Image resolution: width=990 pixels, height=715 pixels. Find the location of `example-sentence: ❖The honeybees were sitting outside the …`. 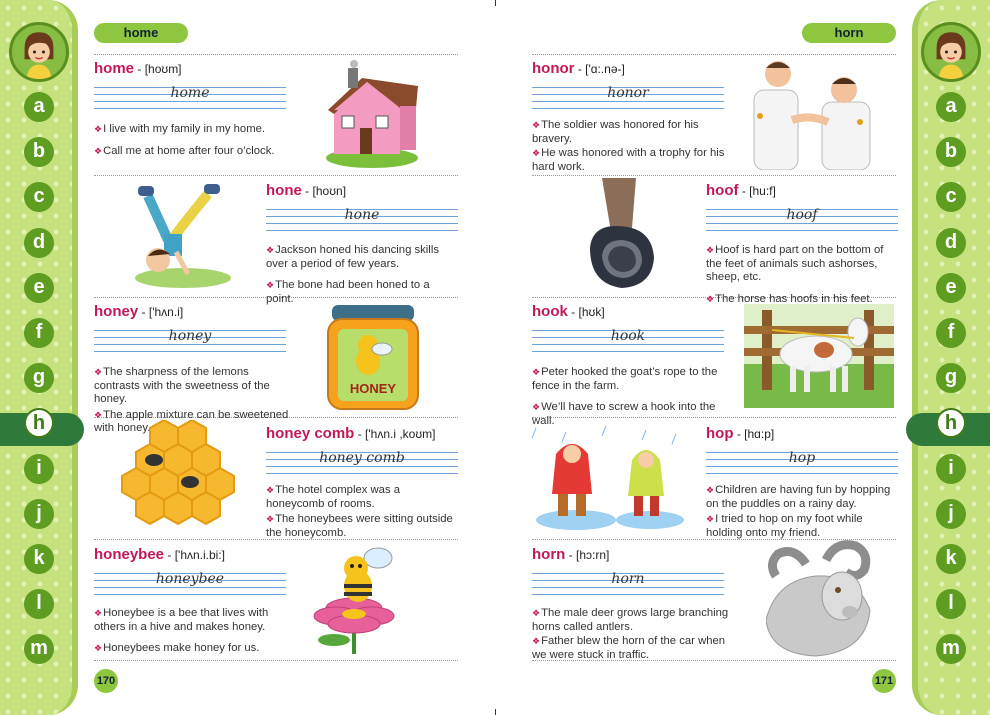

example-sentence: ❖The honeybees were sitting outside the … is located at coordinates (359, 526).